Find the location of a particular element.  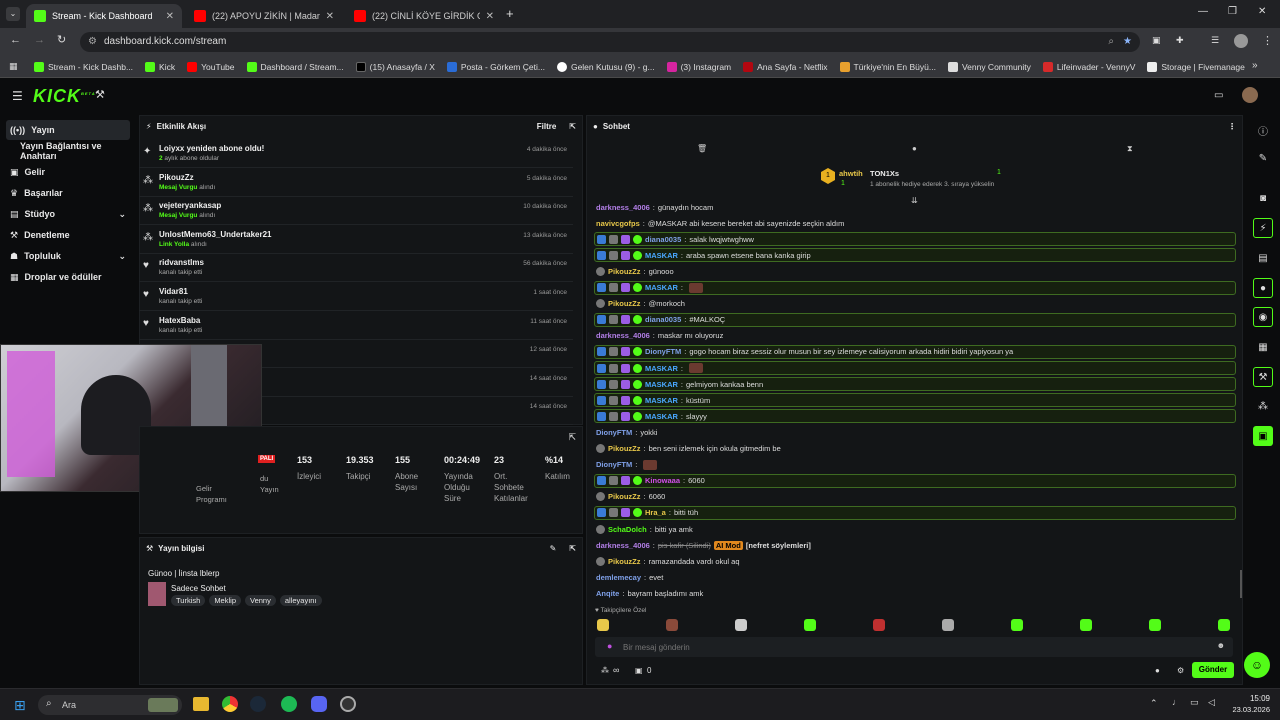

url-field: ⚙ dashboard.kick.com/stream ⌕ ★ is located at coordinates (610, 42).